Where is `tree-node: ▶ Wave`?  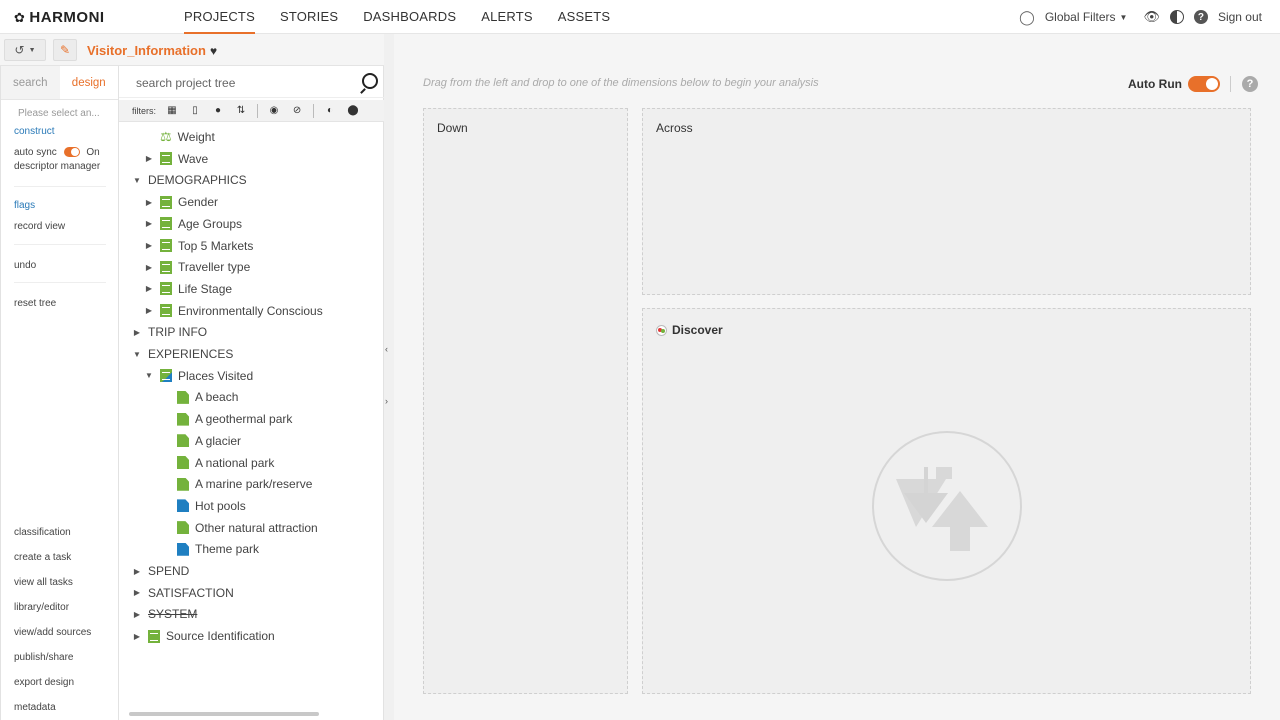 tree-node: ▶ Wave is located at coordinates (170, 159).